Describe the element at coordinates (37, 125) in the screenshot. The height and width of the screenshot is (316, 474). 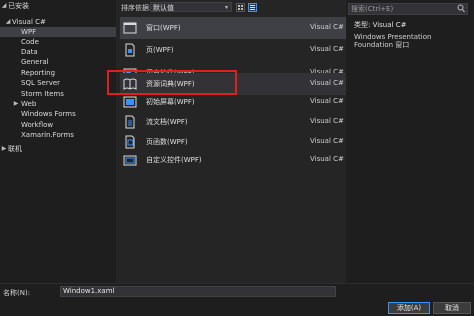
I see `tree-label: Workflow` at that location.